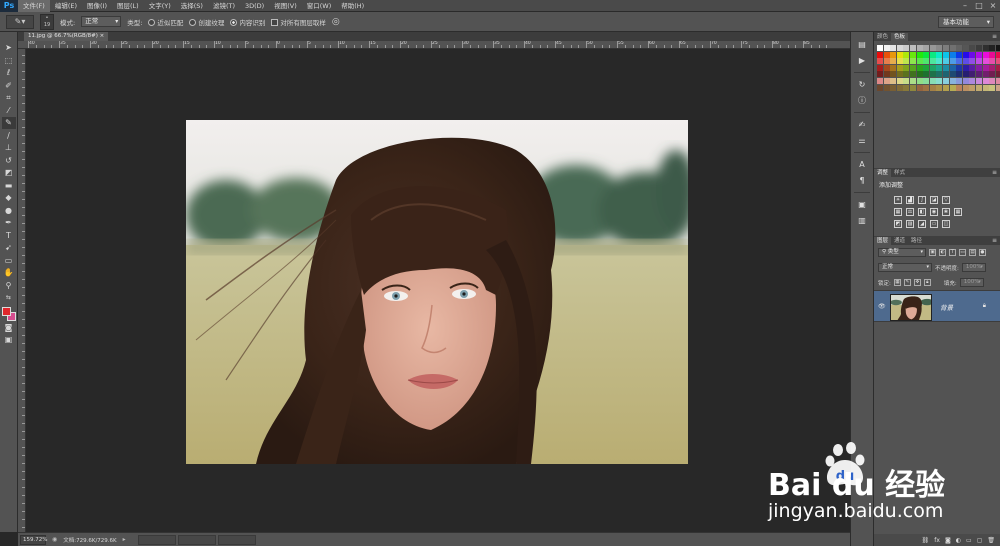 Image resolution: width=1000 pixels, height=546 pixels. What do you see at coordinates (910, 224) in the screenshot?
I see `posterize-icon: ▨` at bounding box center [910, 224].